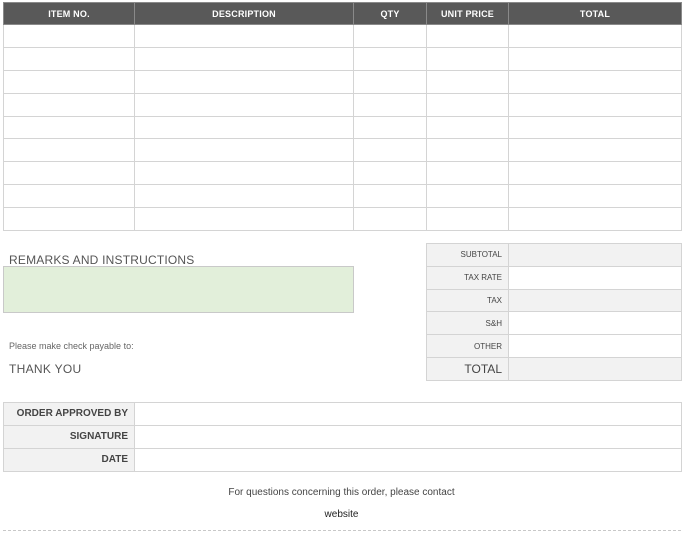 The height and width of the screenshot is (533, 683). What do you see at coordinates (595, 255) in the screenshot?
I see `subtotal-value` at bounding box center [595, 255].